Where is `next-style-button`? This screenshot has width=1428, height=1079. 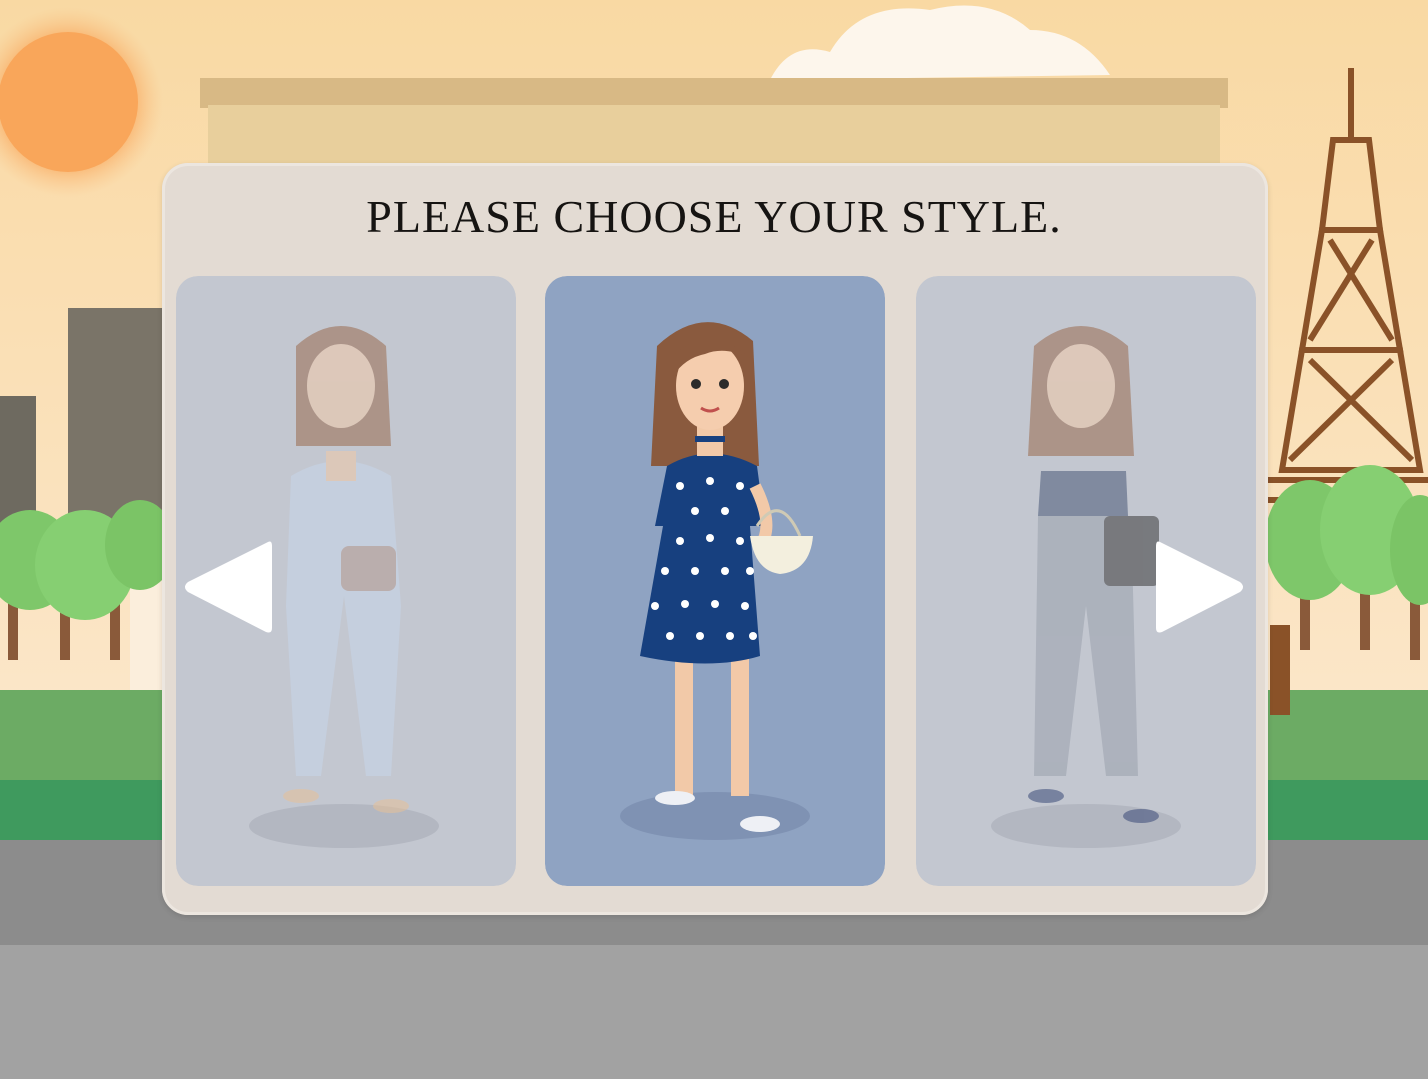 next-style-button is located at coordinates (1201, 587).